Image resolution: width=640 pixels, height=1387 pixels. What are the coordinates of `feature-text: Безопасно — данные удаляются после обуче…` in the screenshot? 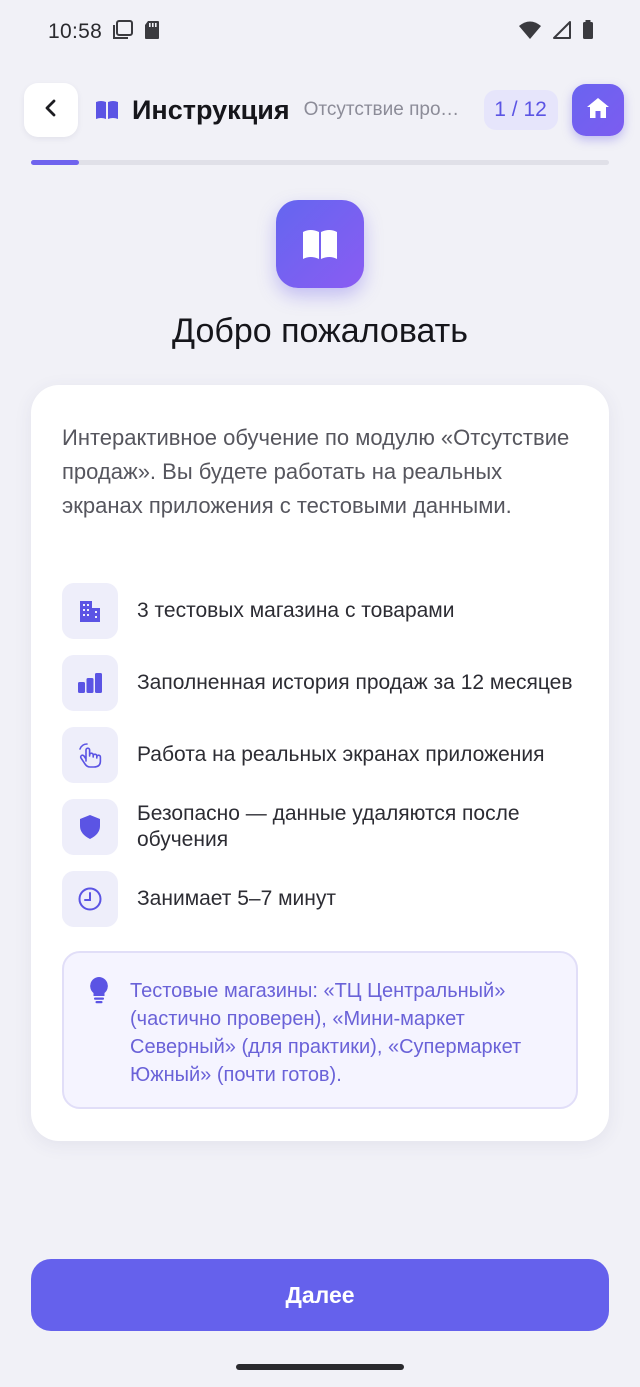 It's located at (328, 826).